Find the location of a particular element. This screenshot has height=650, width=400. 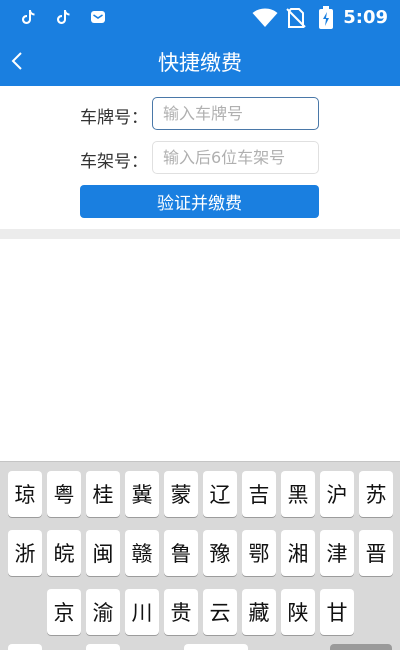

key-gansu: 甘 is located at coordinates (337, 612).